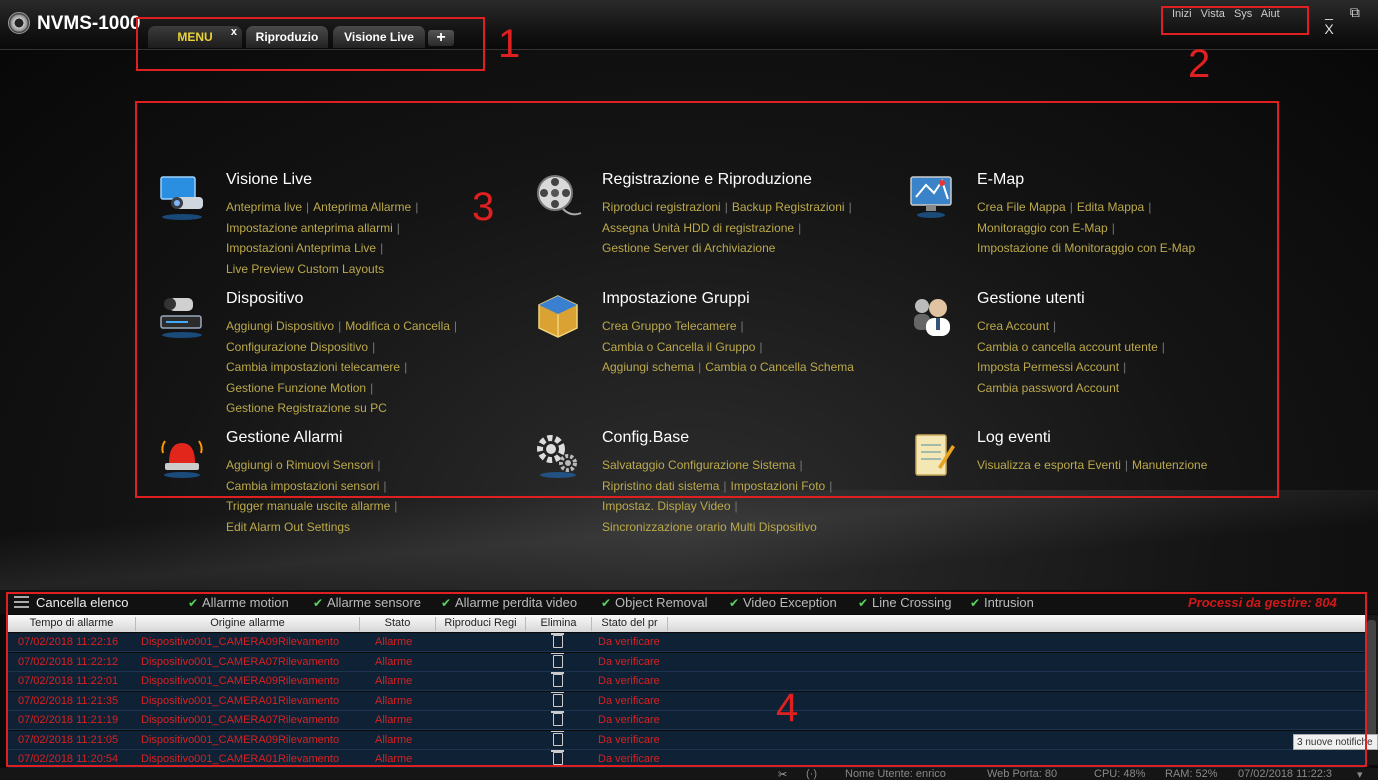 The image size is (1378, 780). Describe the element at coordinates (305, 269) in the screenshot. I see `module-link: Live Preview Custom Layouts` at that location.